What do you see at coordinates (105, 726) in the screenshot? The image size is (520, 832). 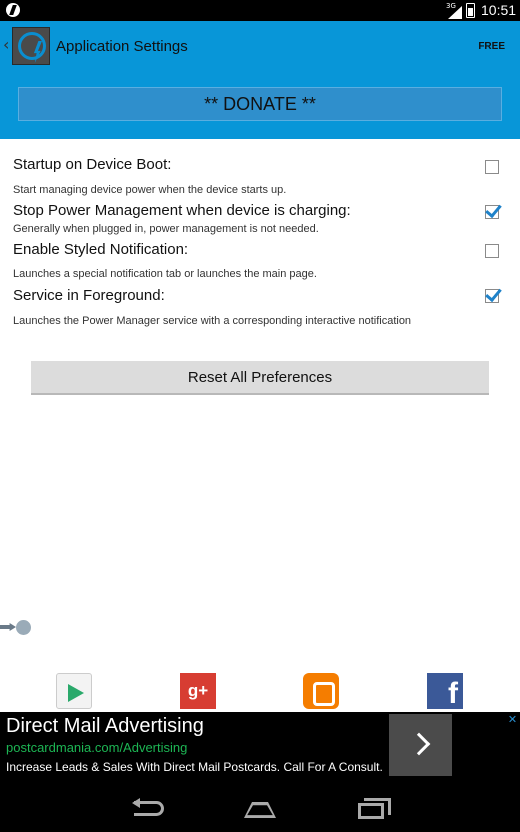 I see `ad-title: Direct Mail Advertising` at bounding box center [105, 726].